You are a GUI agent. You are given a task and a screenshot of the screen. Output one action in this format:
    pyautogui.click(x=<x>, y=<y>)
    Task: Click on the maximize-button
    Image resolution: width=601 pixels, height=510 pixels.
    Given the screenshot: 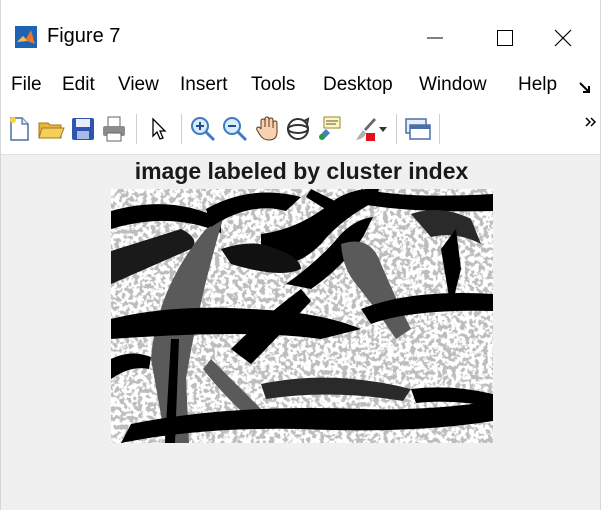 What is the action you would take?
    pyautogui.click(x=505, y=38)
    